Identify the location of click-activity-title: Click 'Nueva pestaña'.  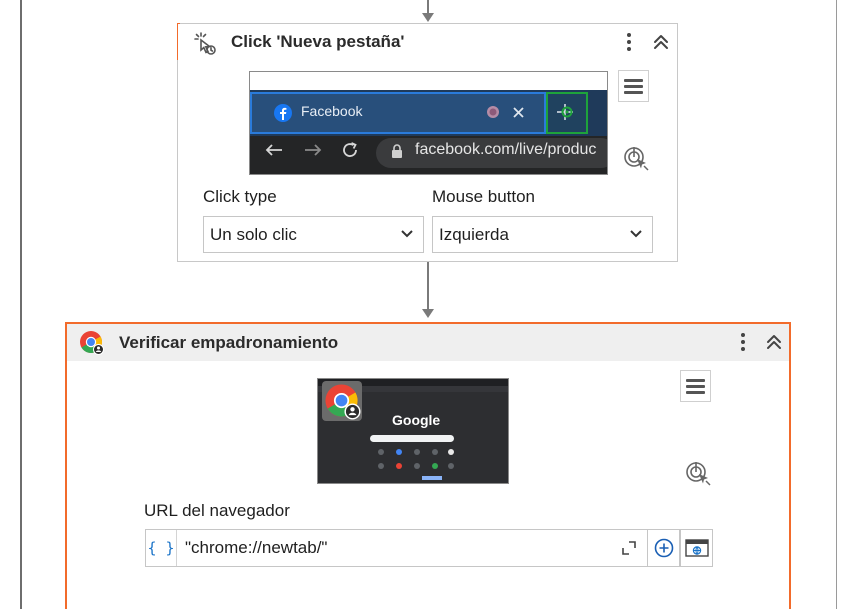
(318, 41).